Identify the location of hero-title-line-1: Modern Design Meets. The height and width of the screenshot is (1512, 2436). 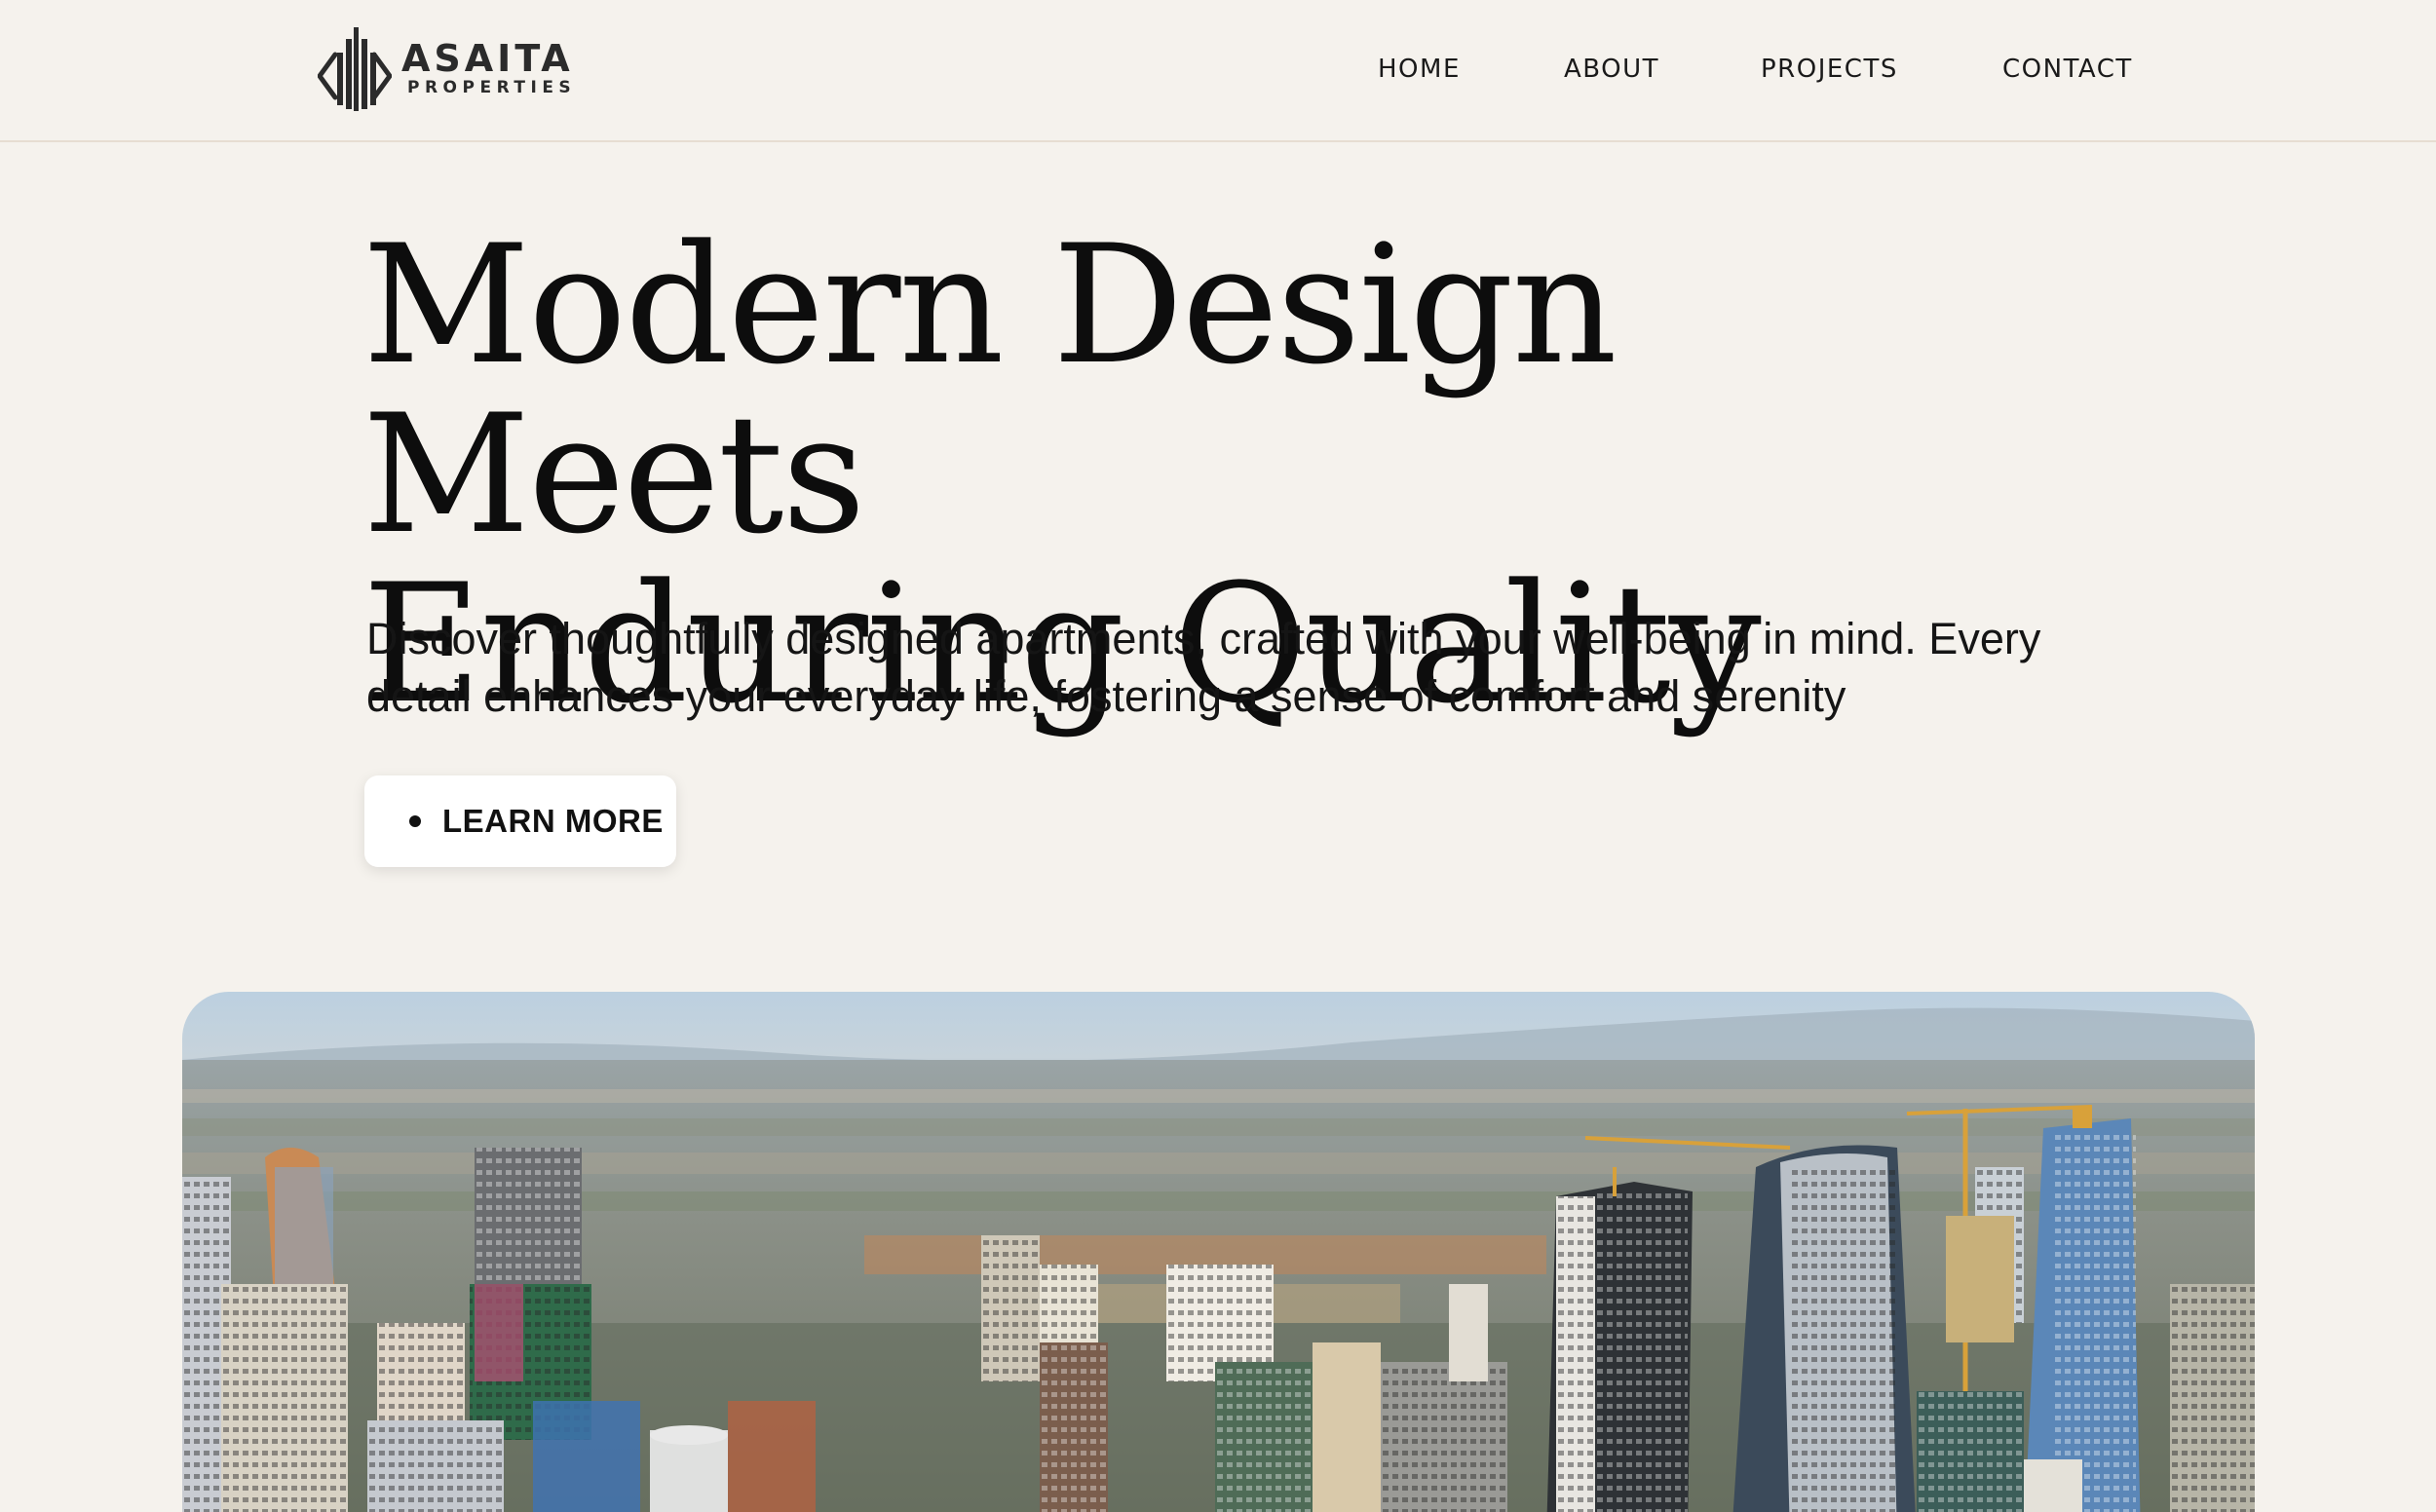
(990, 389).